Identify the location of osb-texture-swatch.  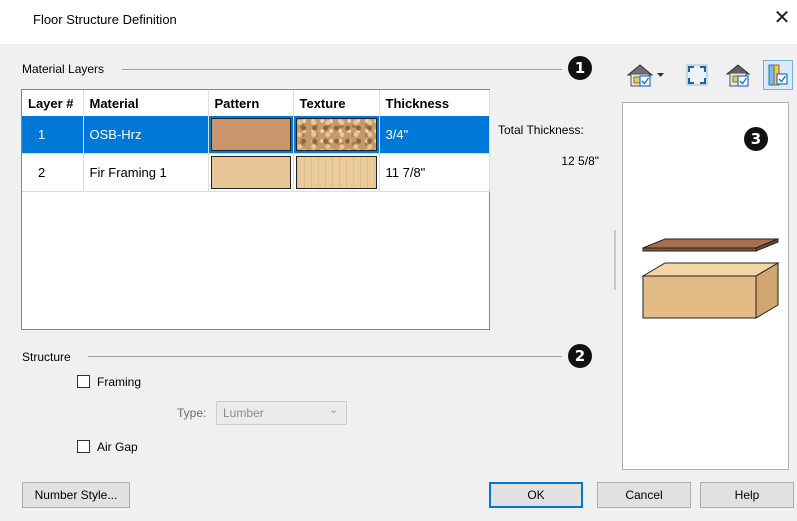
(336, 134).